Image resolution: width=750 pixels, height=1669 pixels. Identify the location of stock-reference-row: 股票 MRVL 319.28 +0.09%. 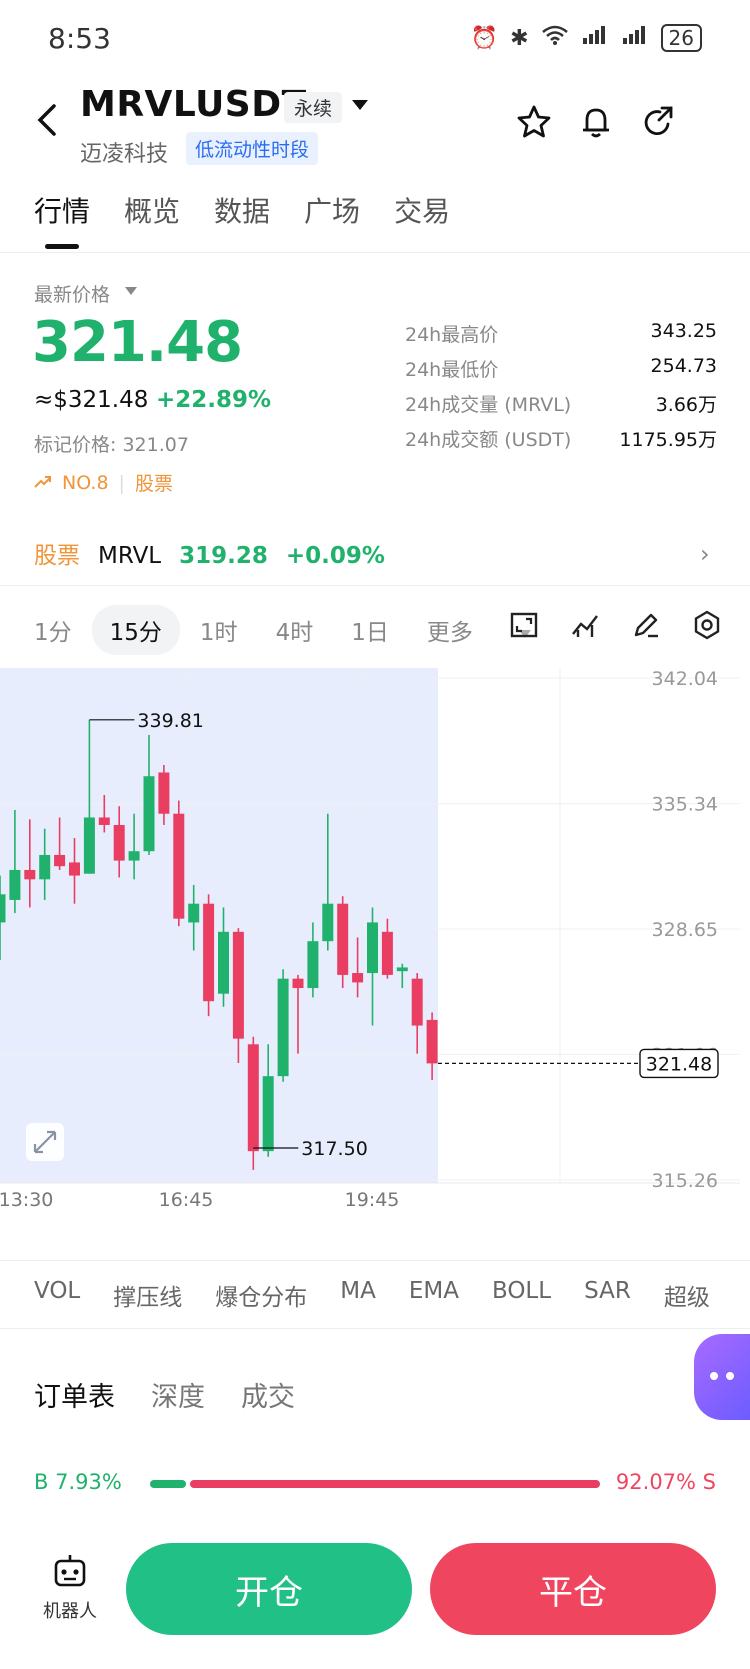
(209, 553).